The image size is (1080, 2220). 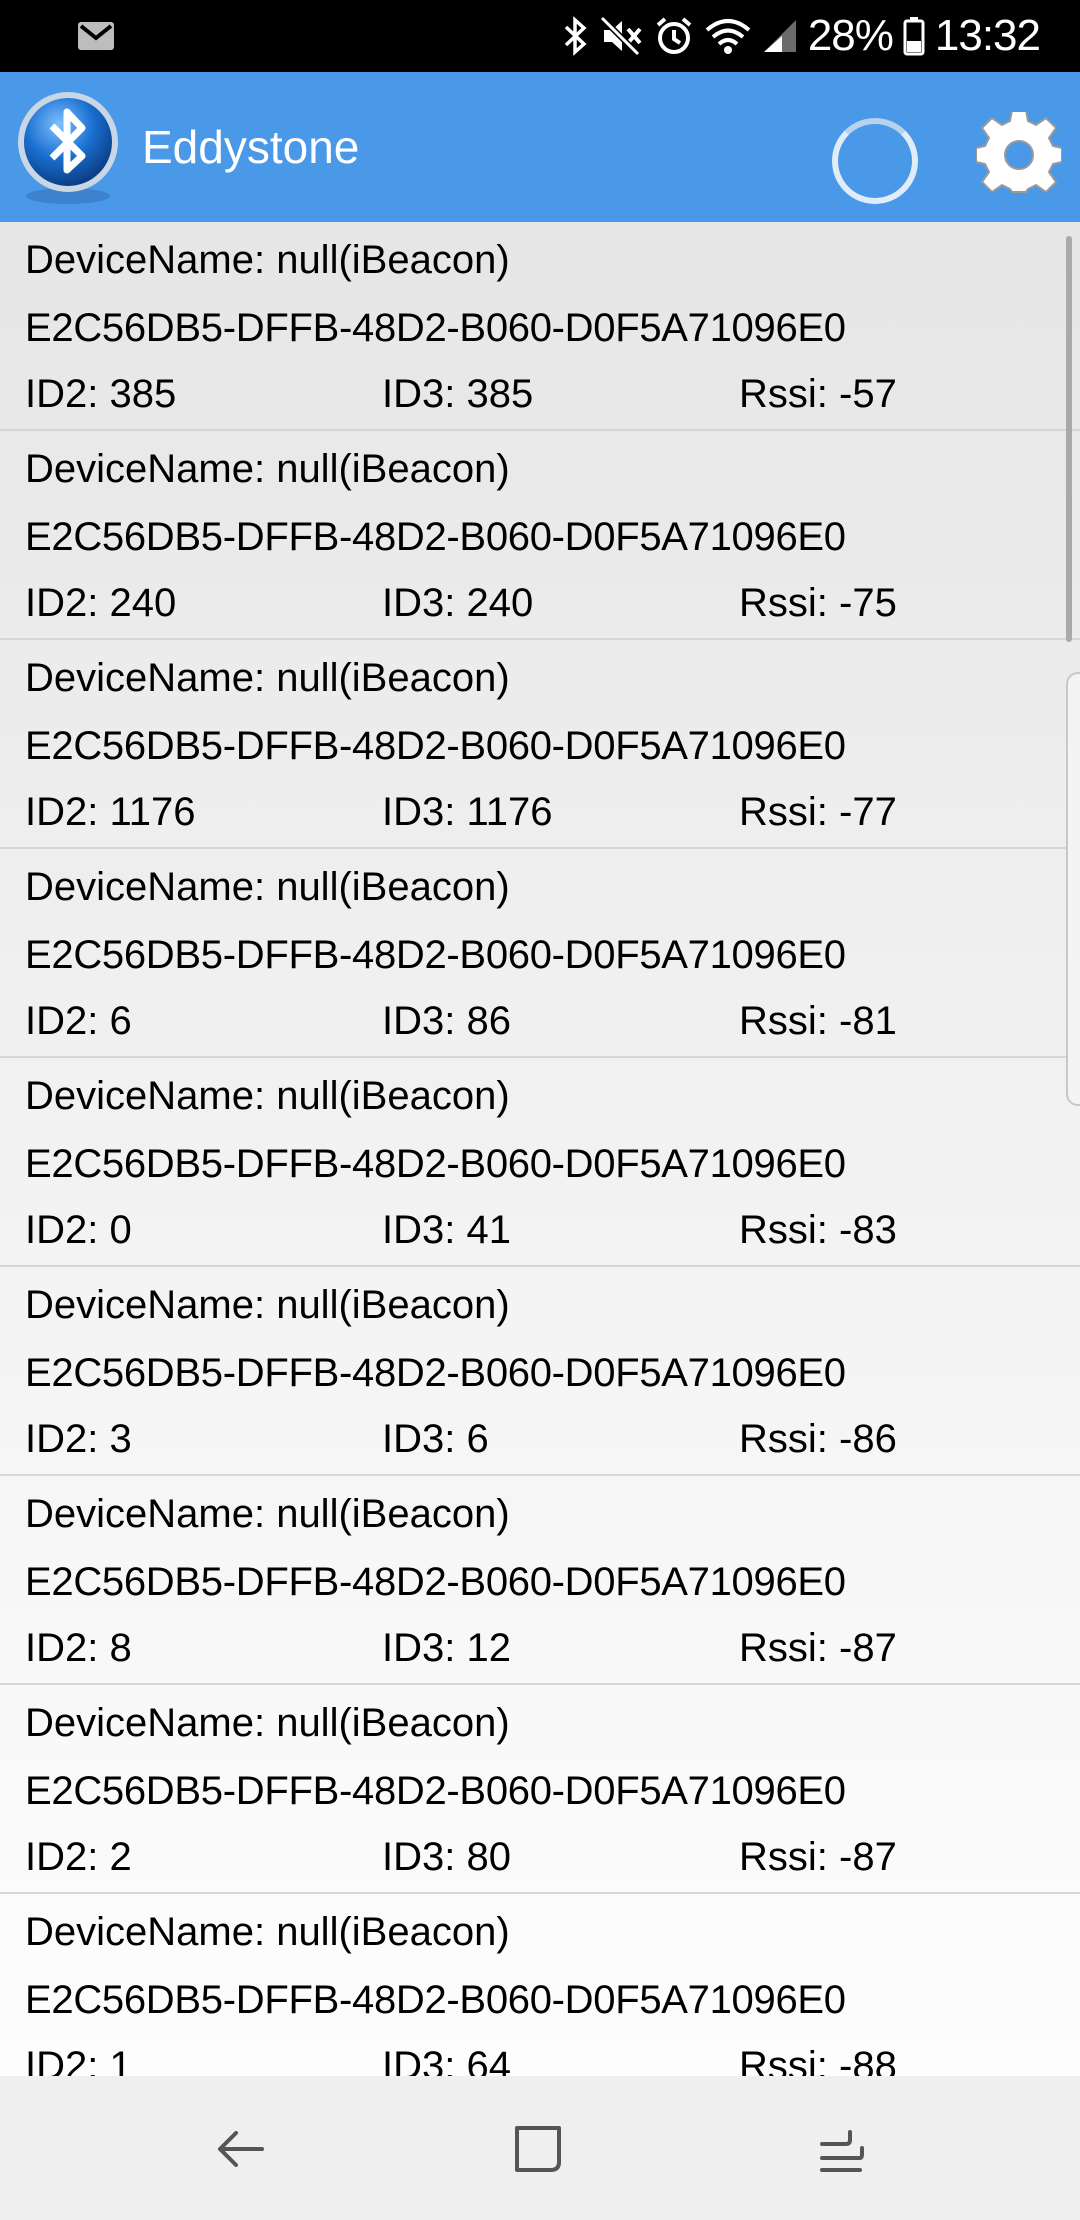 I want to click on device-id2: ID2: 6, so click(x=78, y=1021).